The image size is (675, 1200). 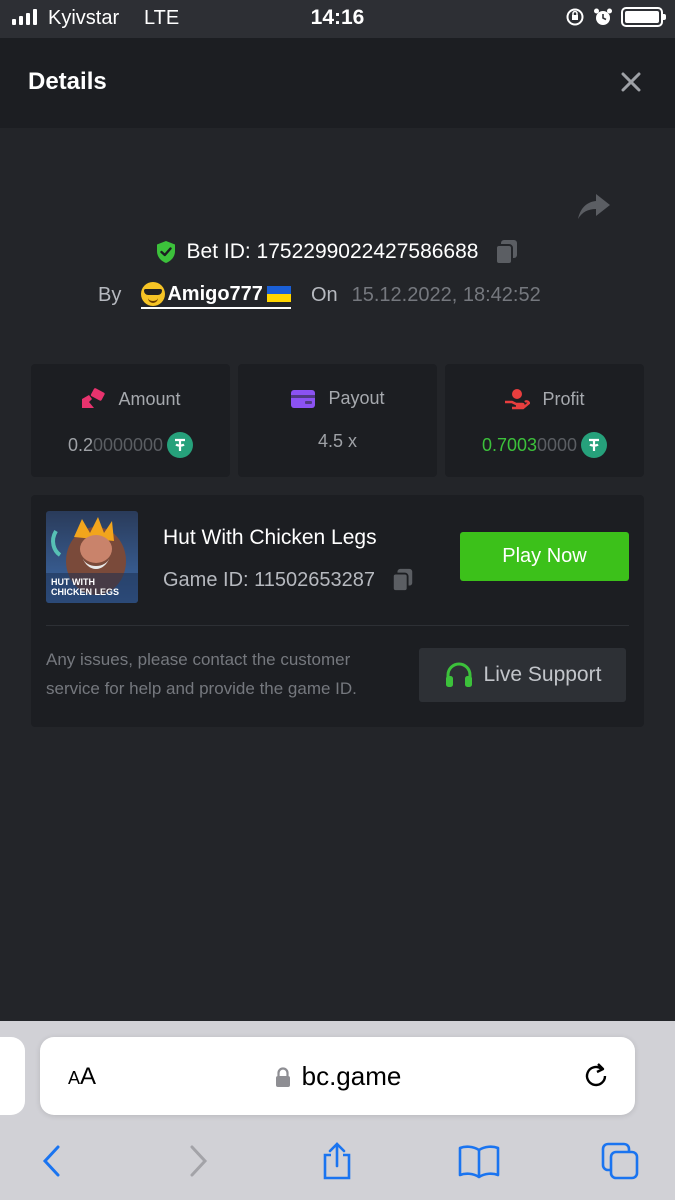 What do you see at coordinates (128, 444) in the screenshot?
I see `amount-value-zeros: 0000000` at bounding box center [128, 444].